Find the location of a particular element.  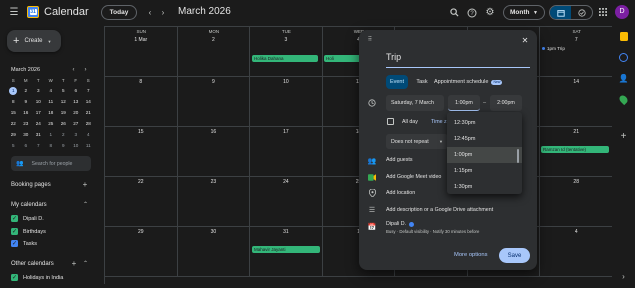

day-number: 14 is located at coordinates (576, 82).